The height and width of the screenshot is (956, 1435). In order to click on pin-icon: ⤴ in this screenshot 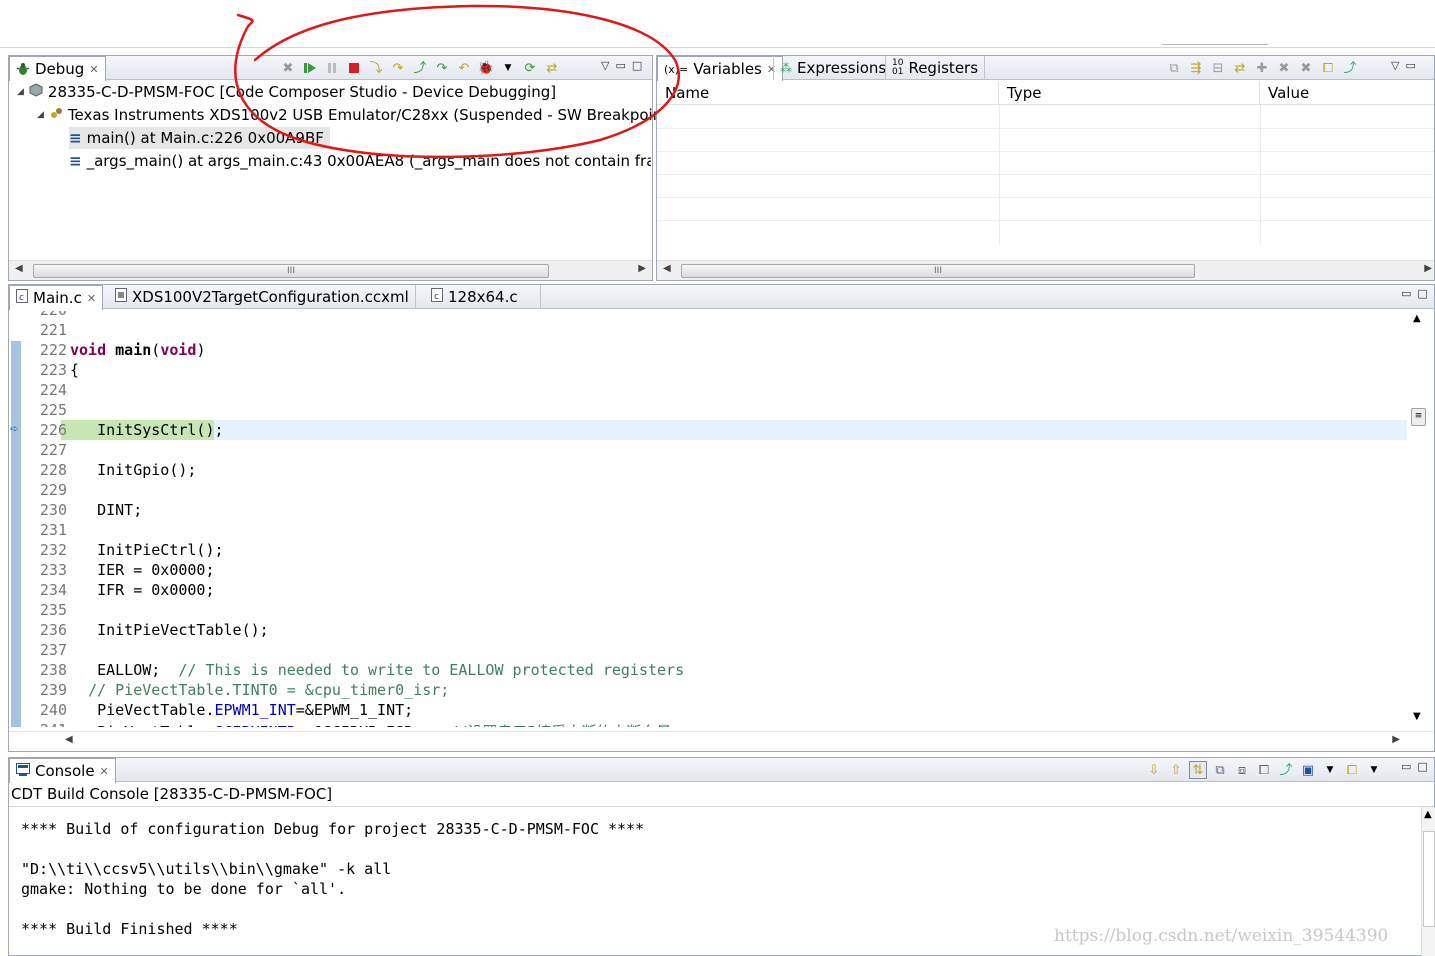, I will do `click(1350, 68)`.